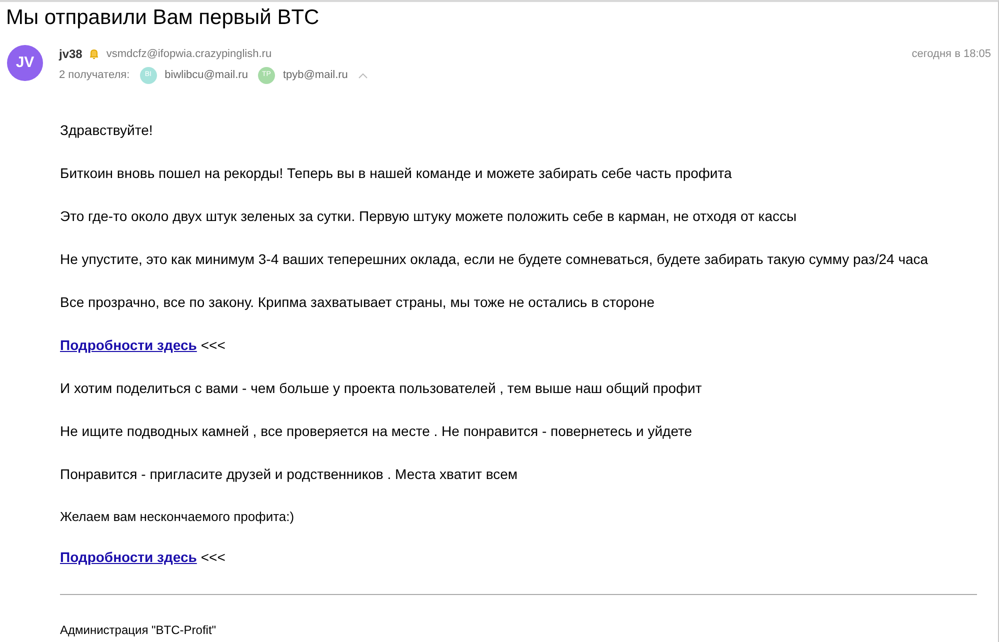  What do you see at coordinates (951, 54) in the screenshot?
I see `email-date: сегодня в 18:05` at bounding box center [951, 54].